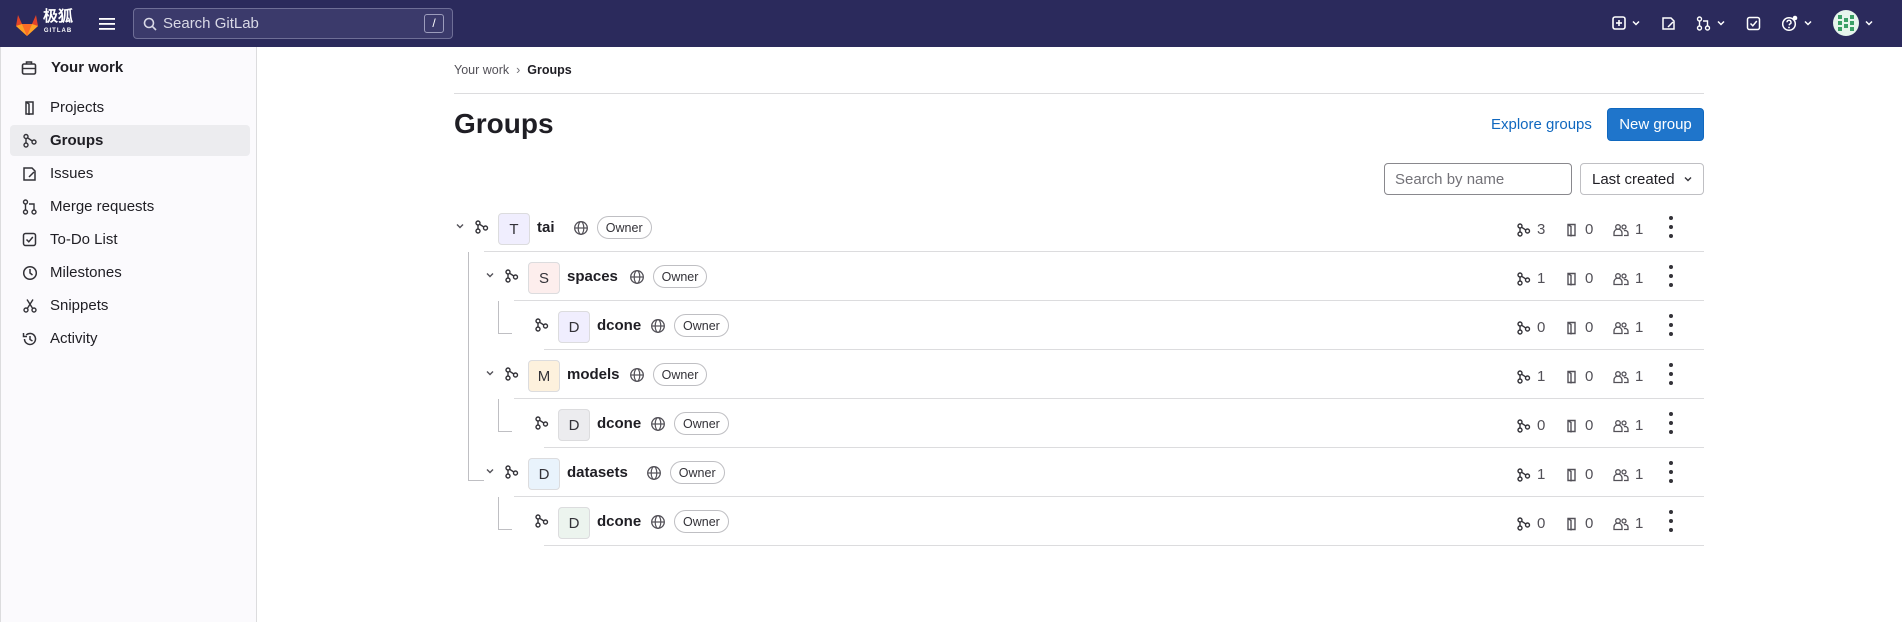  What do you see at coordinates (211, 23) in the screenshot?
I see `search-placeholder: Search GitLab` at bounding box center [211, 23].